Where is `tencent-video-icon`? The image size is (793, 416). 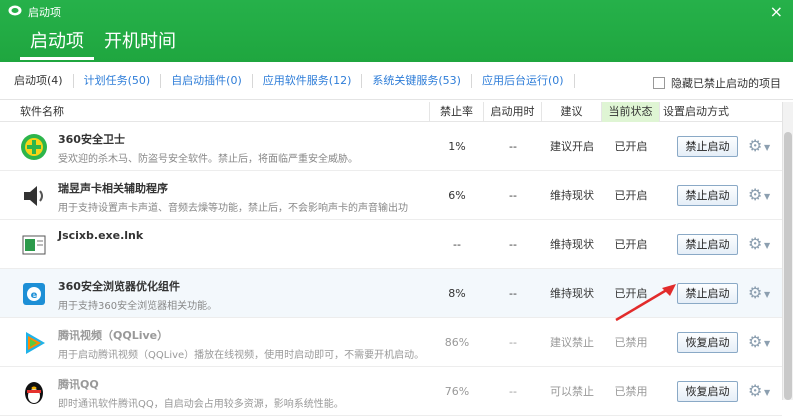
tencent-video-icon is located at coordinates (35, 343).